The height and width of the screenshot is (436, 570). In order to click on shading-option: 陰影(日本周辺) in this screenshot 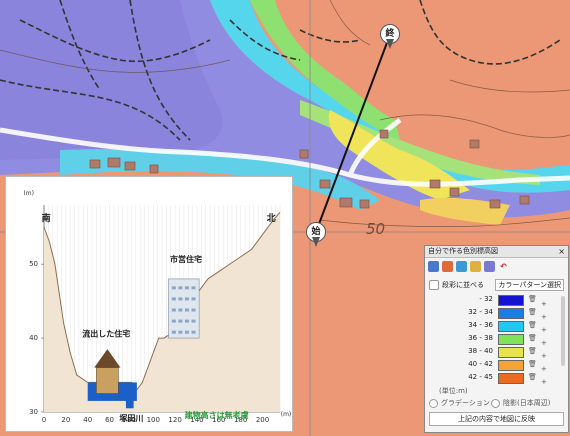, I will do `click(520, 403)`.